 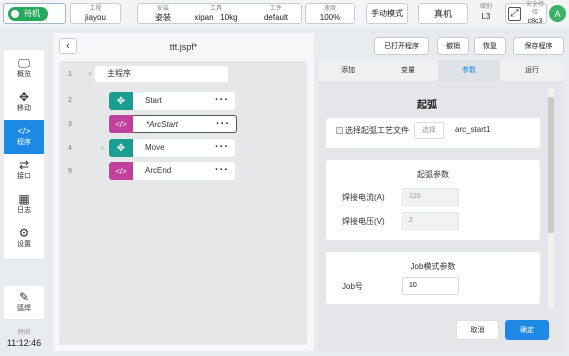 What do you see at coordinates (70, 100) in the screenshot?
I see `line-number: 2` at bounding box center [70, 100].